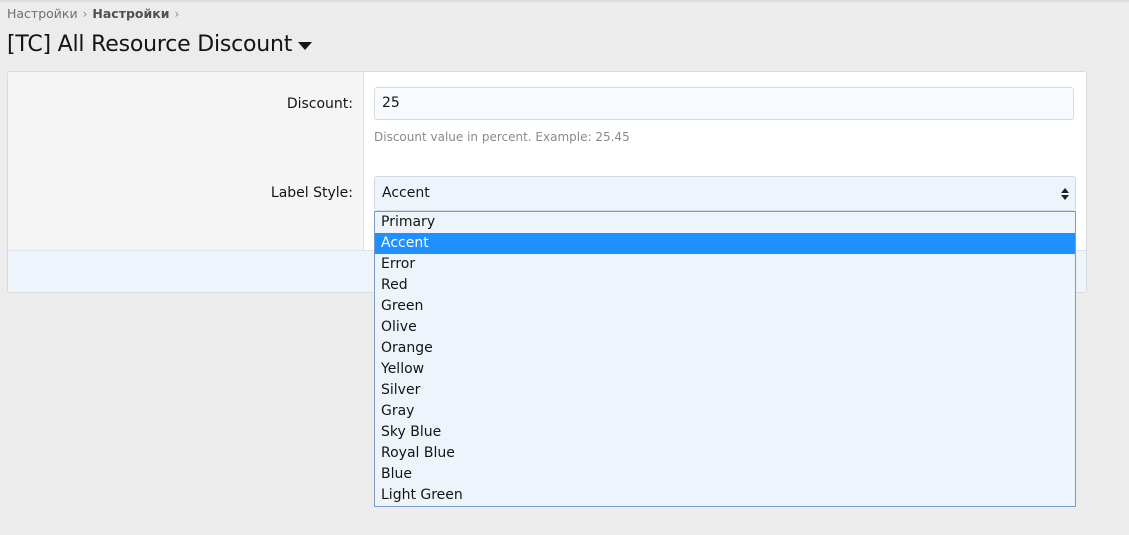  Describe the element at coordinates (42, 13) in the screenshot. I see `breadcrumb-item-settings: Настройки` at that location.